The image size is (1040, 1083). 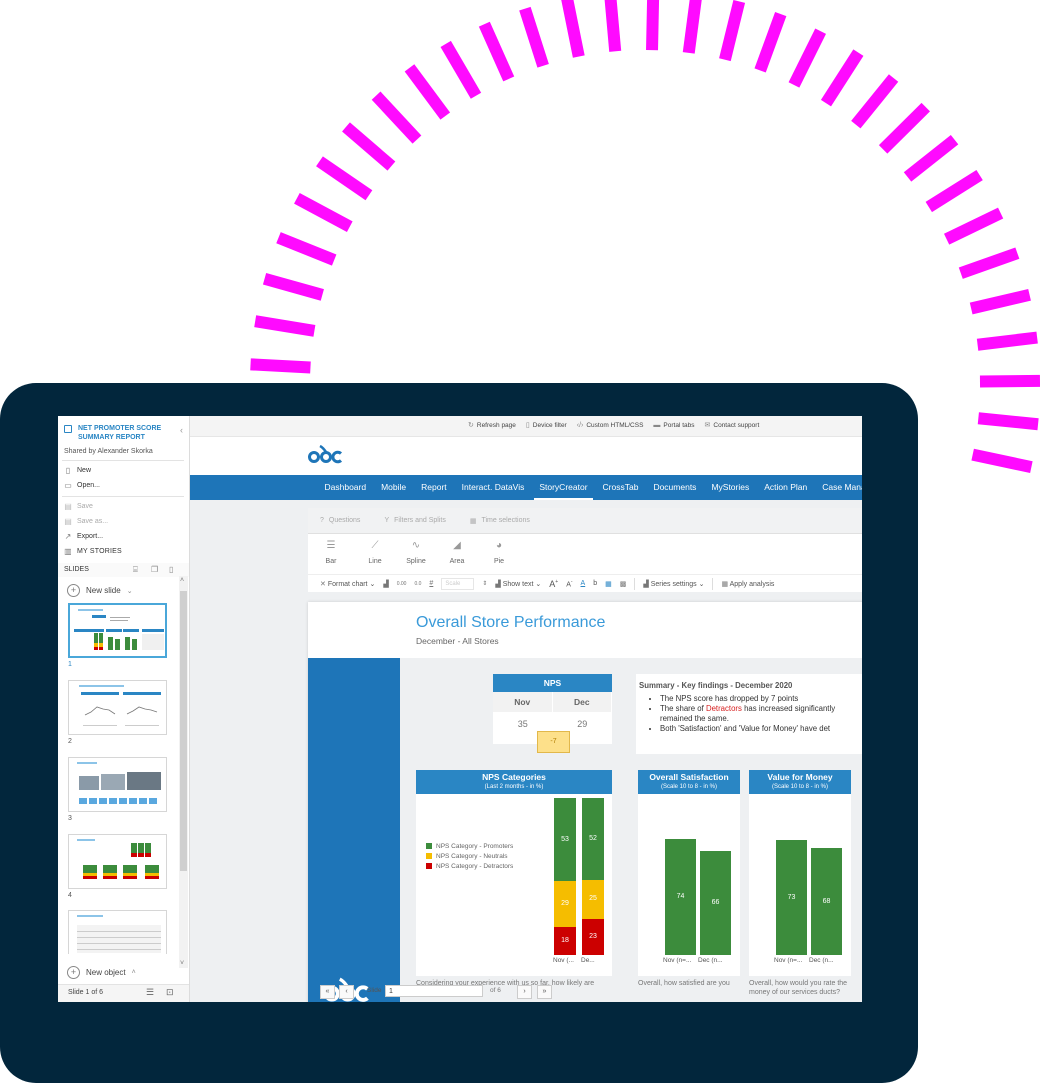 What do you see at coordinates (123, 570) in the screenshot?
I see `slides-header: SLIDES ⌸ ❐ ▯` at bounding box center [123, 570].